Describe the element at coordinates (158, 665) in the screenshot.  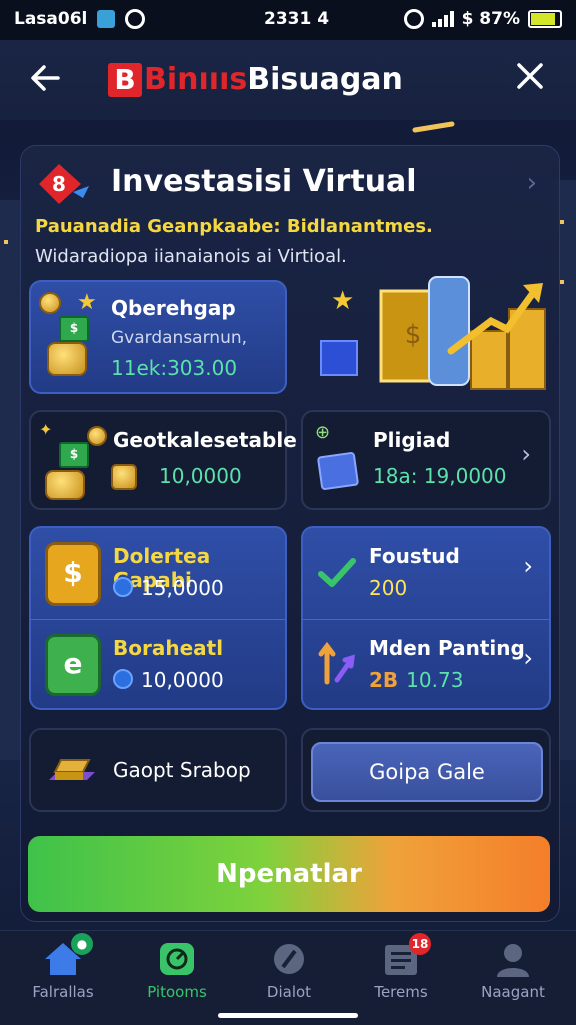
I see `tile-boraheatl: e Boraheatl 10,0000` at that location.